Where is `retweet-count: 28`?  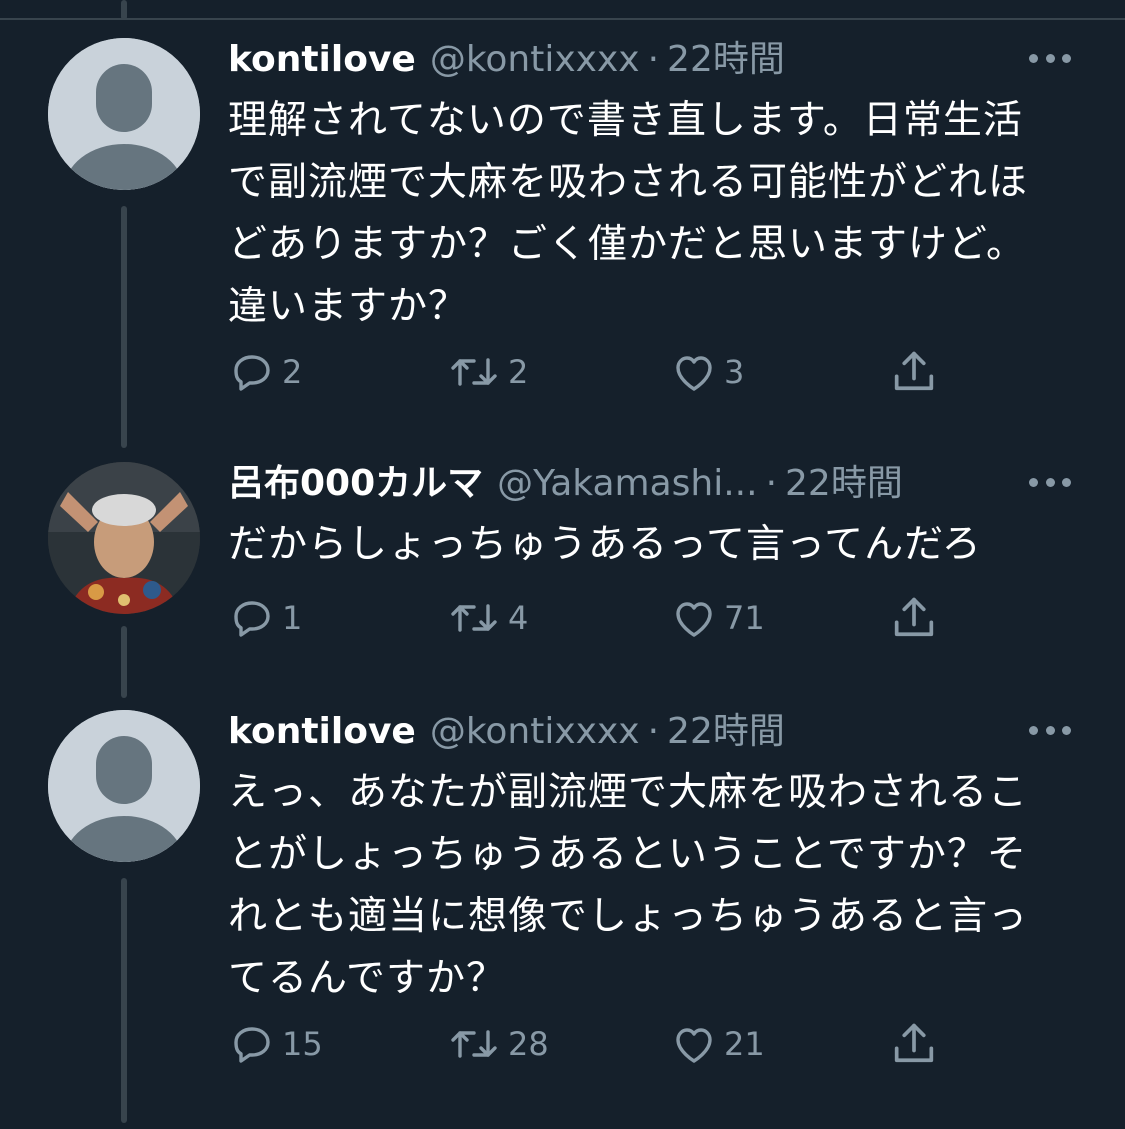
retweet-count: 28 is located at coordinates (528, 1044).